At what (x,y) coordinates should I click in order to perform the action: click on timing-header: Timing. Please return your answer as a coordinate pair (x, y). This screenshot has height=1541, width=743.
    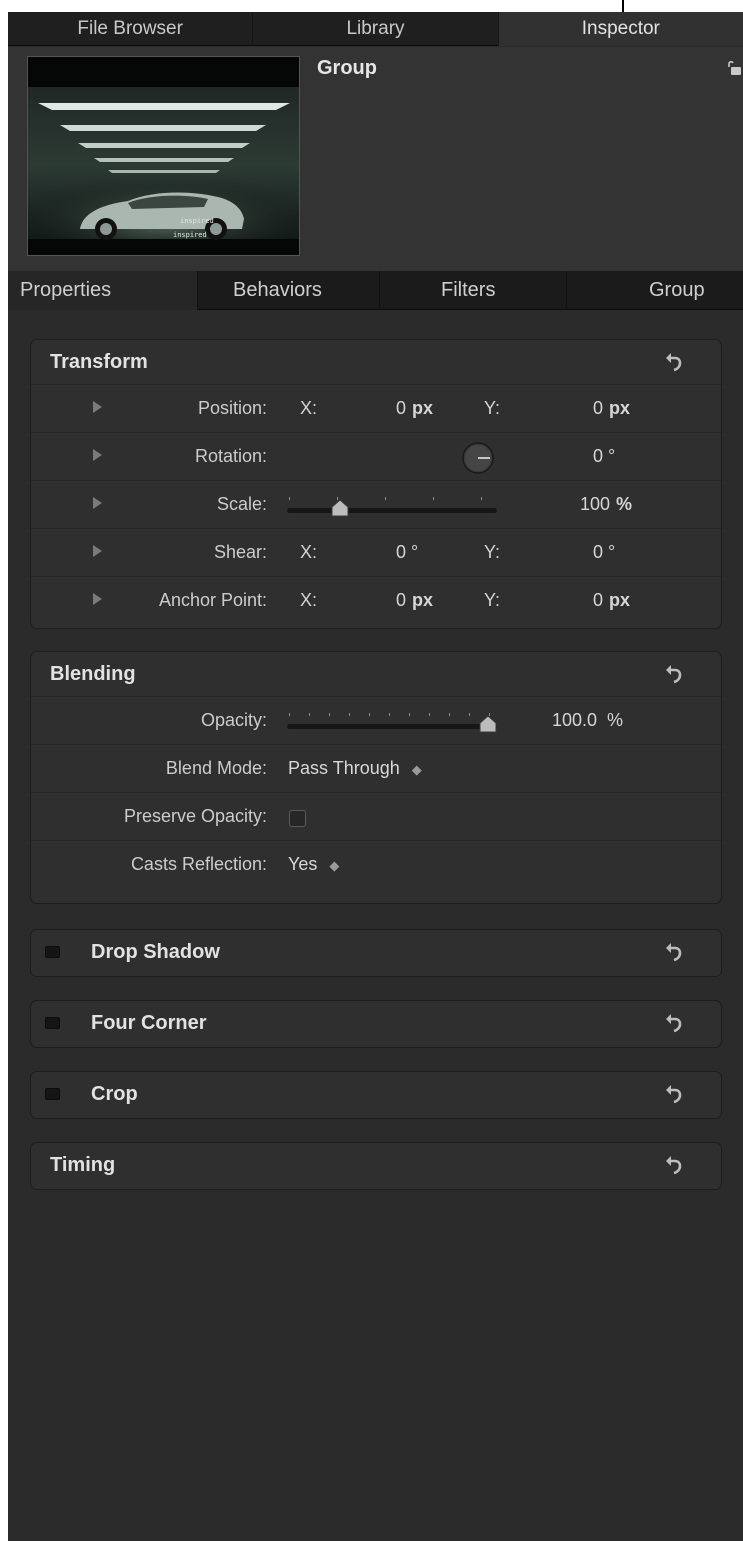
    Looking at the image, I should click on (376, 1165).